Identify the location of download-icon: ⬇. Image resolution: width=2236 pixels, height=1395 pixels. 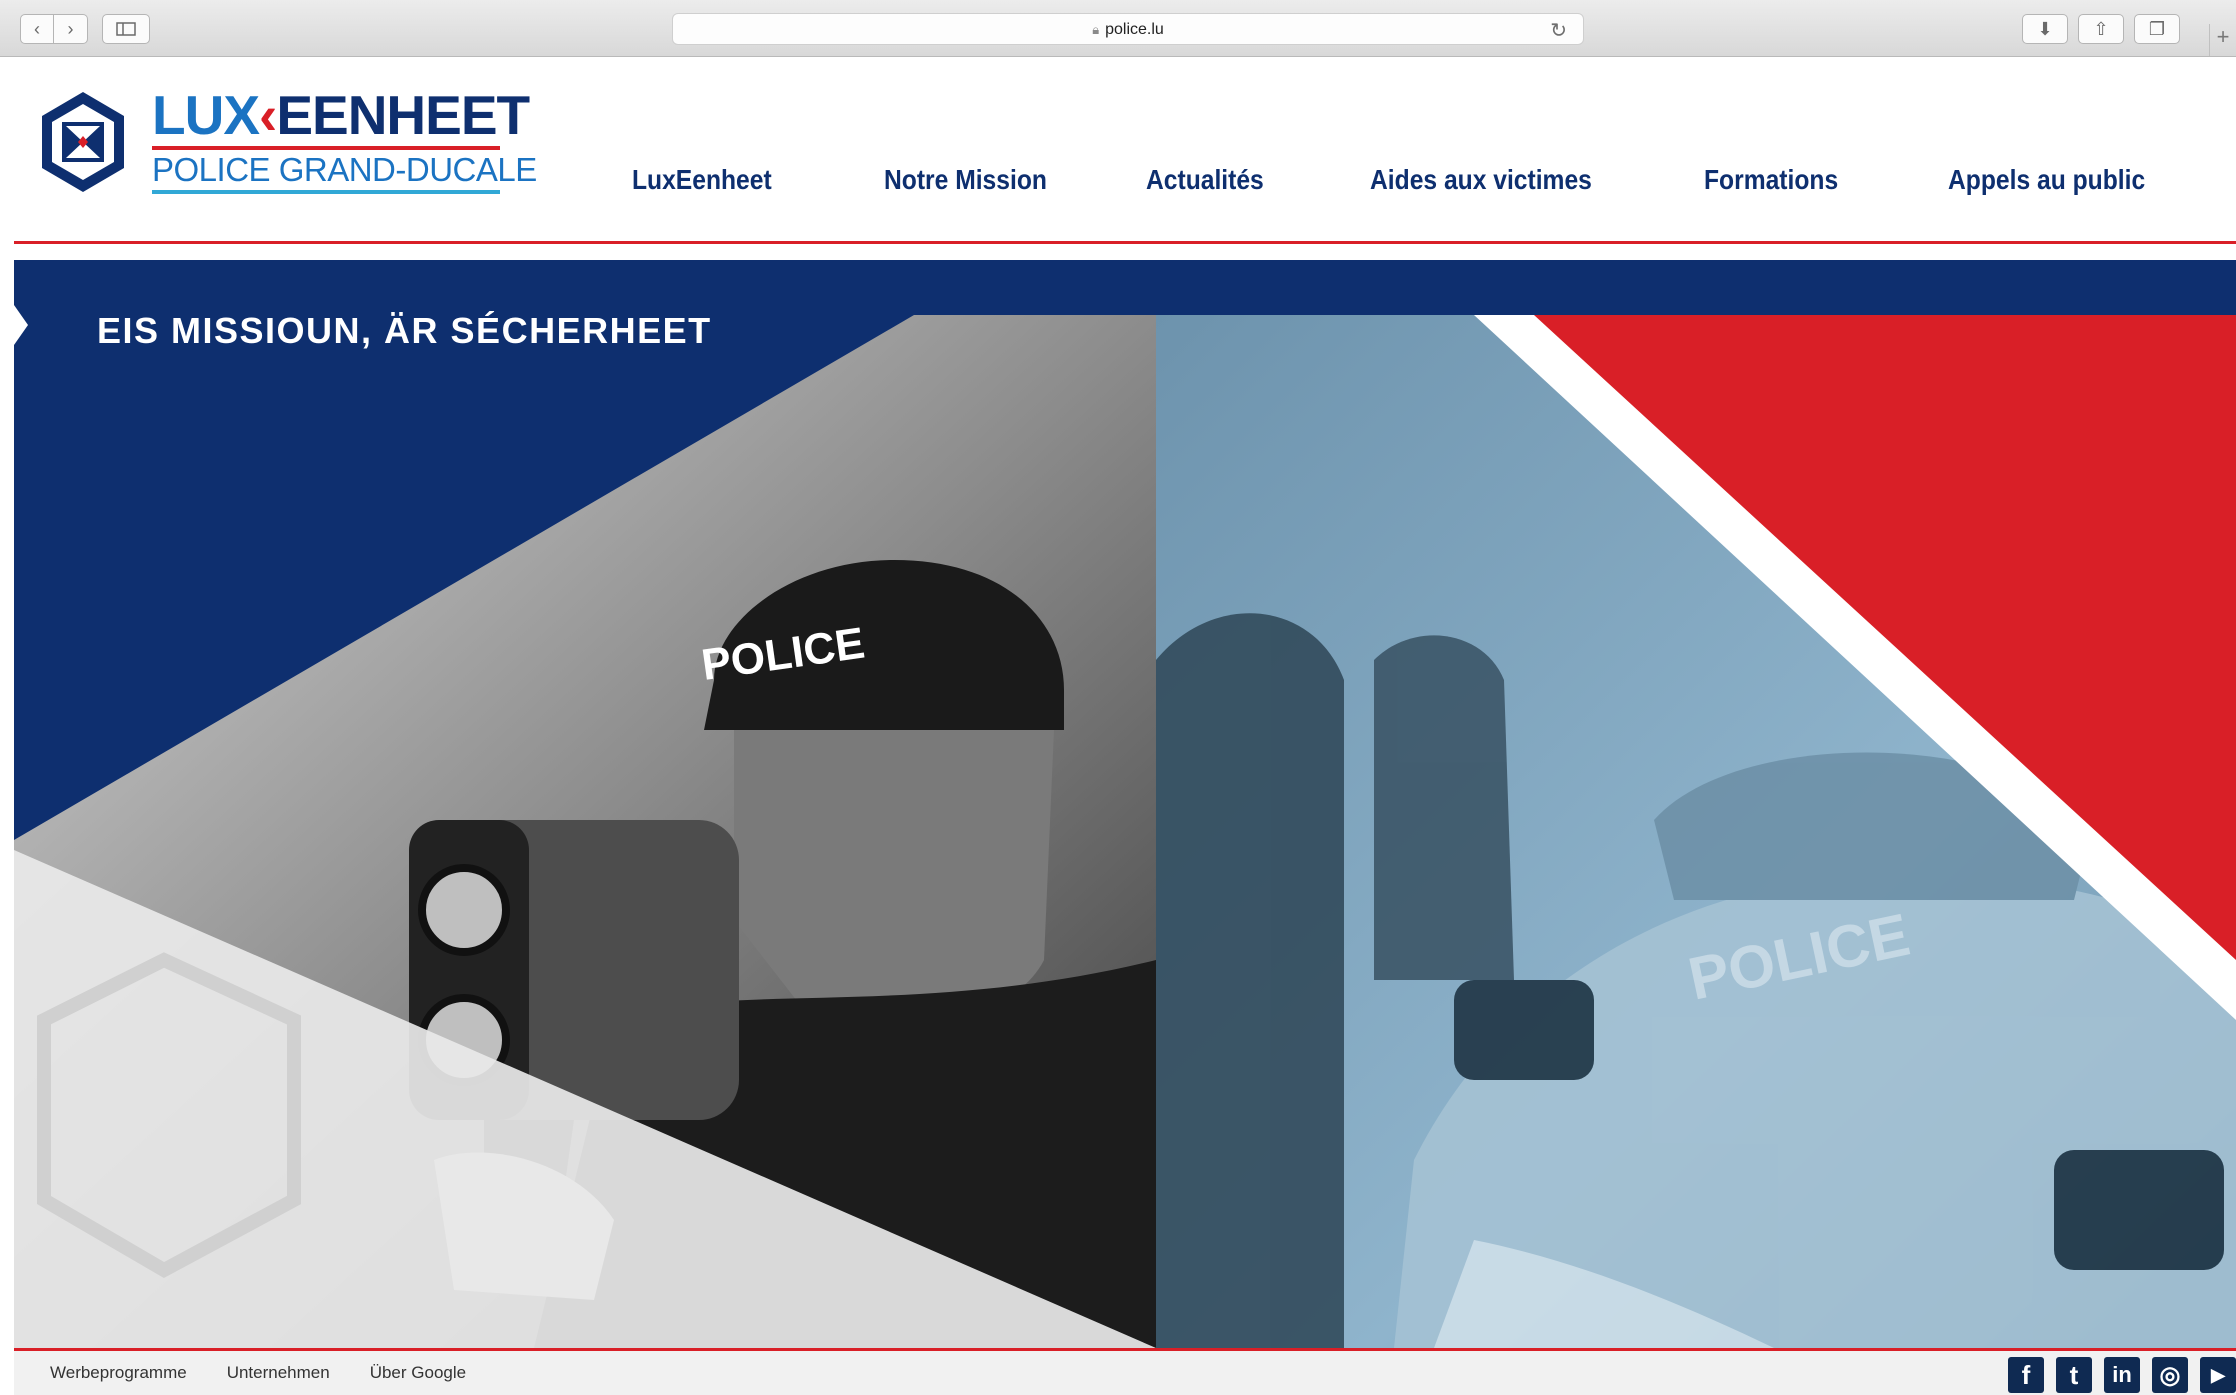
(2045, 28).